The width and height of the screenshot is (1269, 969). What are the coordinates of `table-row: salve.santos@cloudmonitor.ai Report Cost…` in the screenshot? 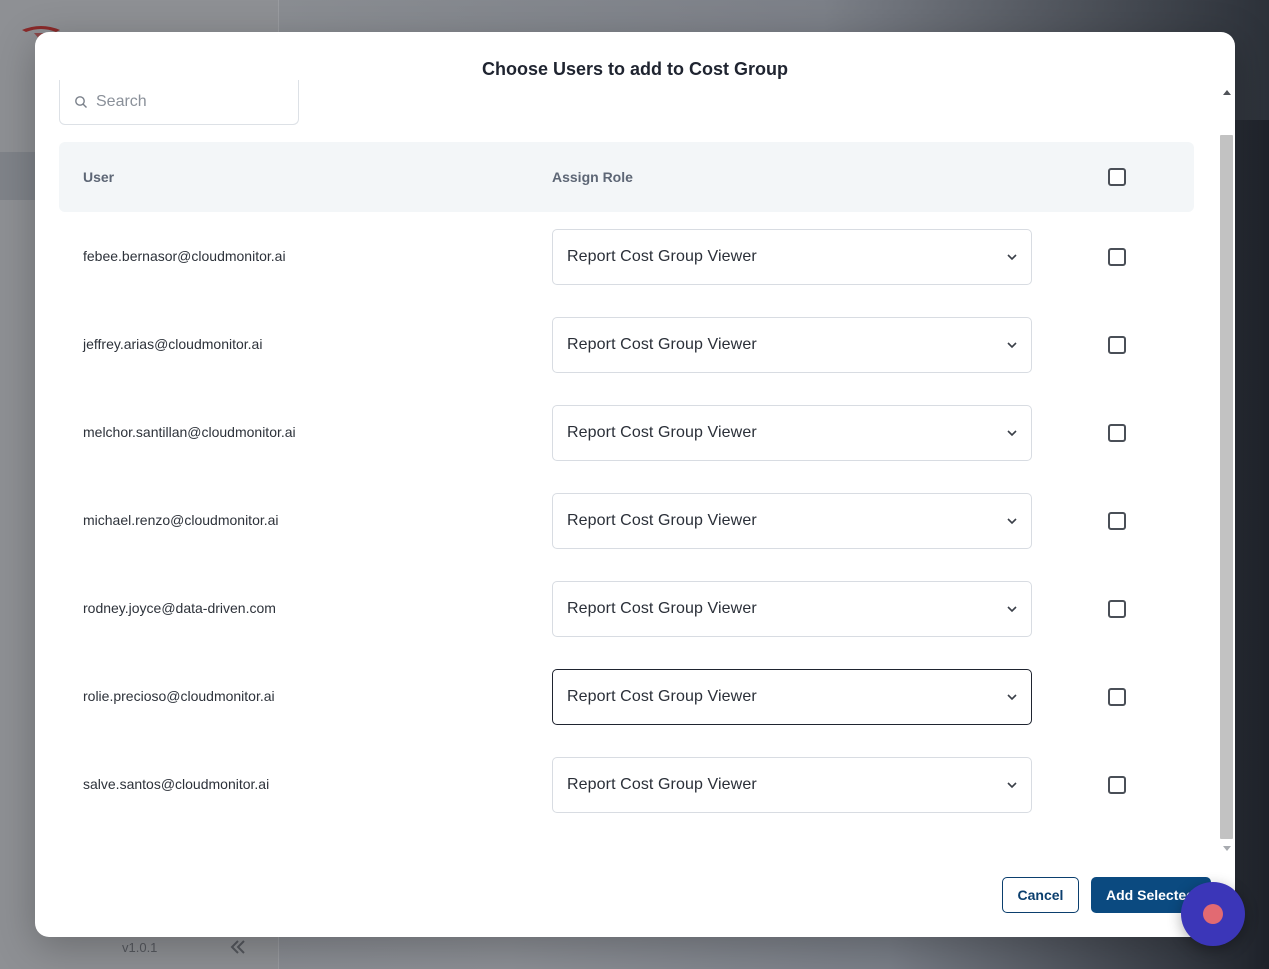 It's located at (626, 784).